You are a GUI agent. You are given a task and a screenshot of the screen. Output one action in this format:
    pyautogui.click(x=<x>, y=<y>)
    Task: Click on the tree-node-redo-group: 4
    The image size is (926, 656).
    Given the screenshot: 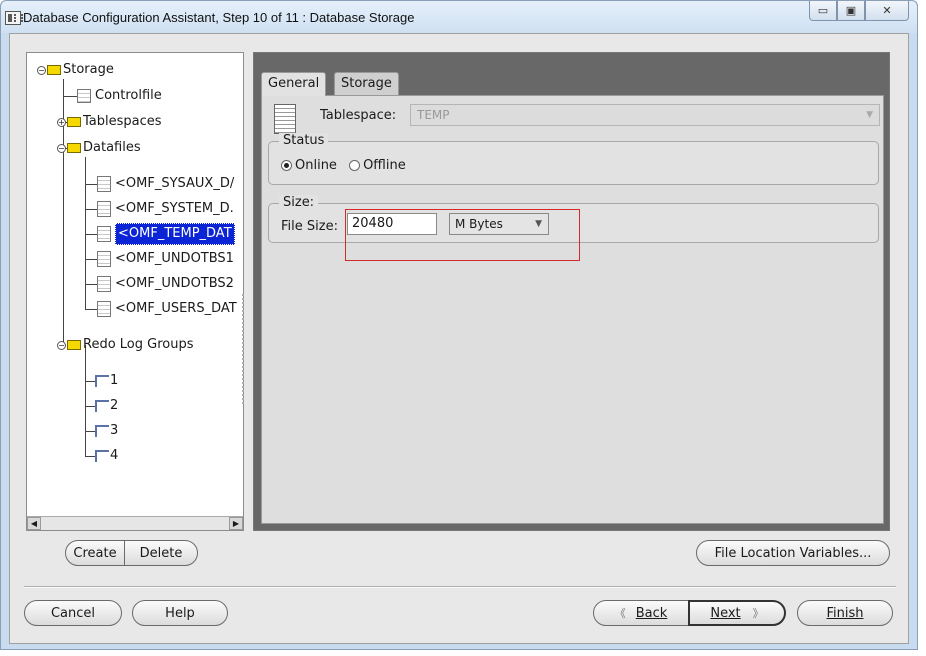 What is the action you would take?
    pyautogui.click(x=106, y=456)
    